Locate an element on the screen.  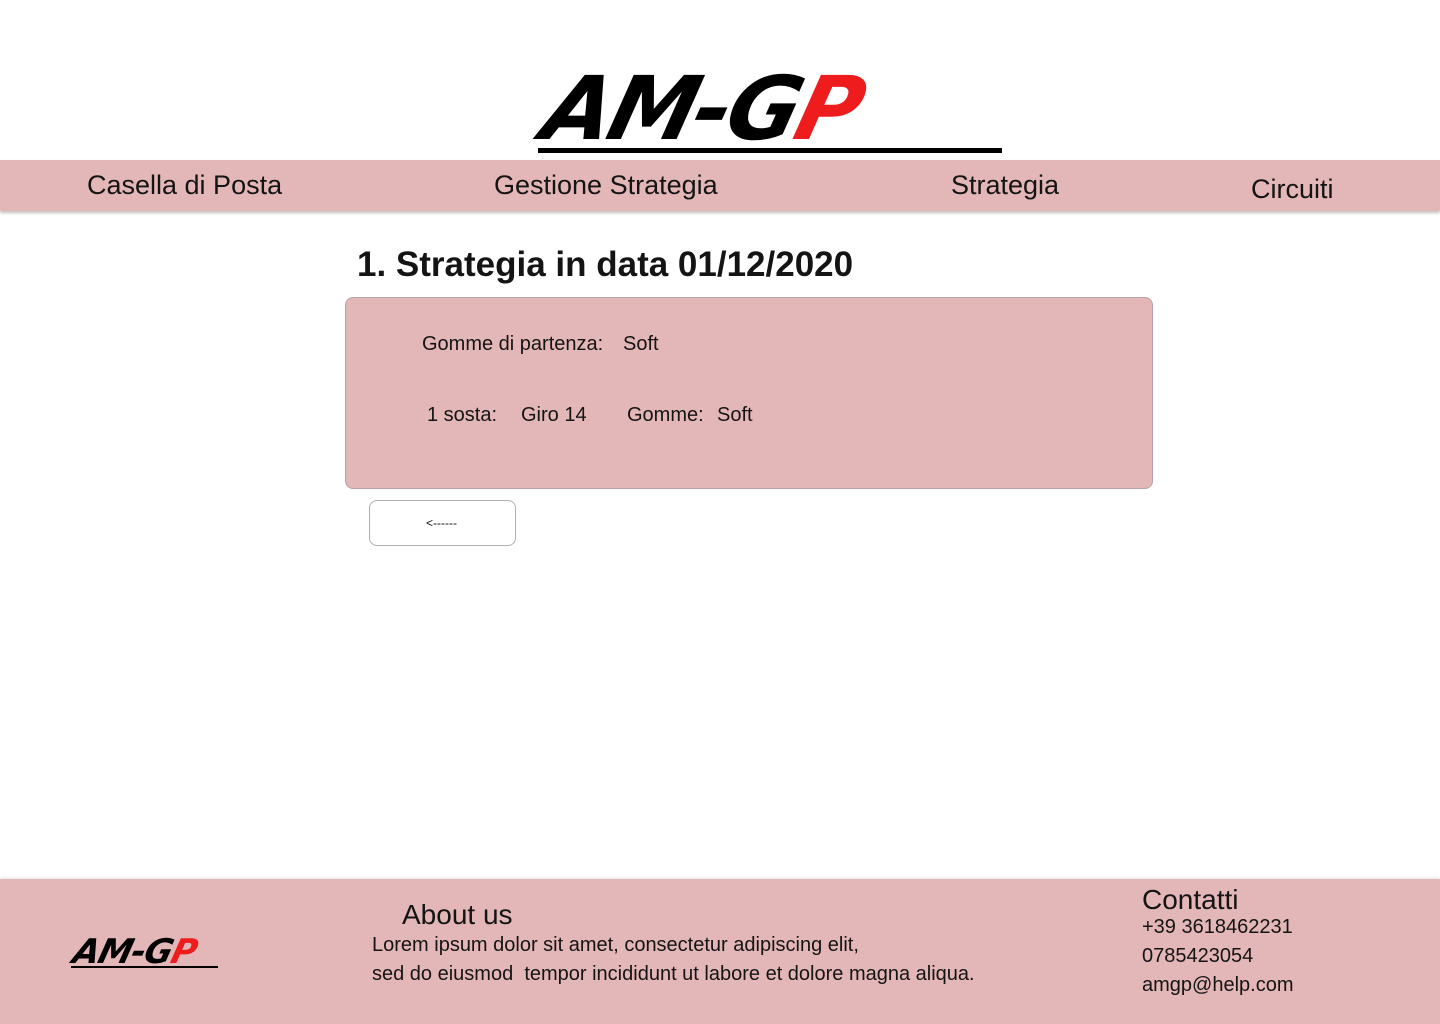
logo-text-black: AM-G is located at coordinates (672, 108).